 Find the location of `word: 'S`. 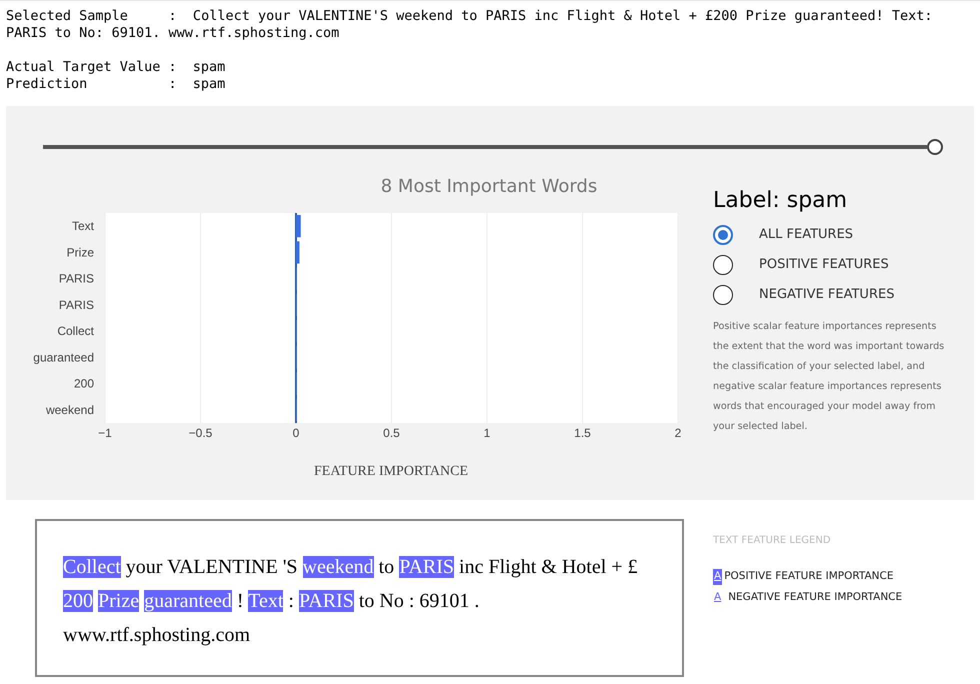

word: 'S is located at coordinates (290, 567).